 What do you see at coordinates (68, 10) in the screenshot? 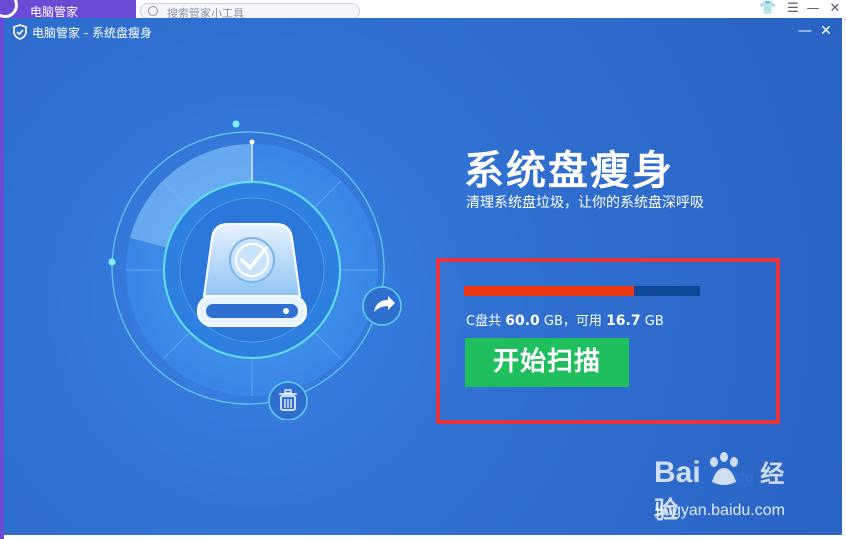
I see `host-brand: 电脑管家` at bounding box center [68, 10].